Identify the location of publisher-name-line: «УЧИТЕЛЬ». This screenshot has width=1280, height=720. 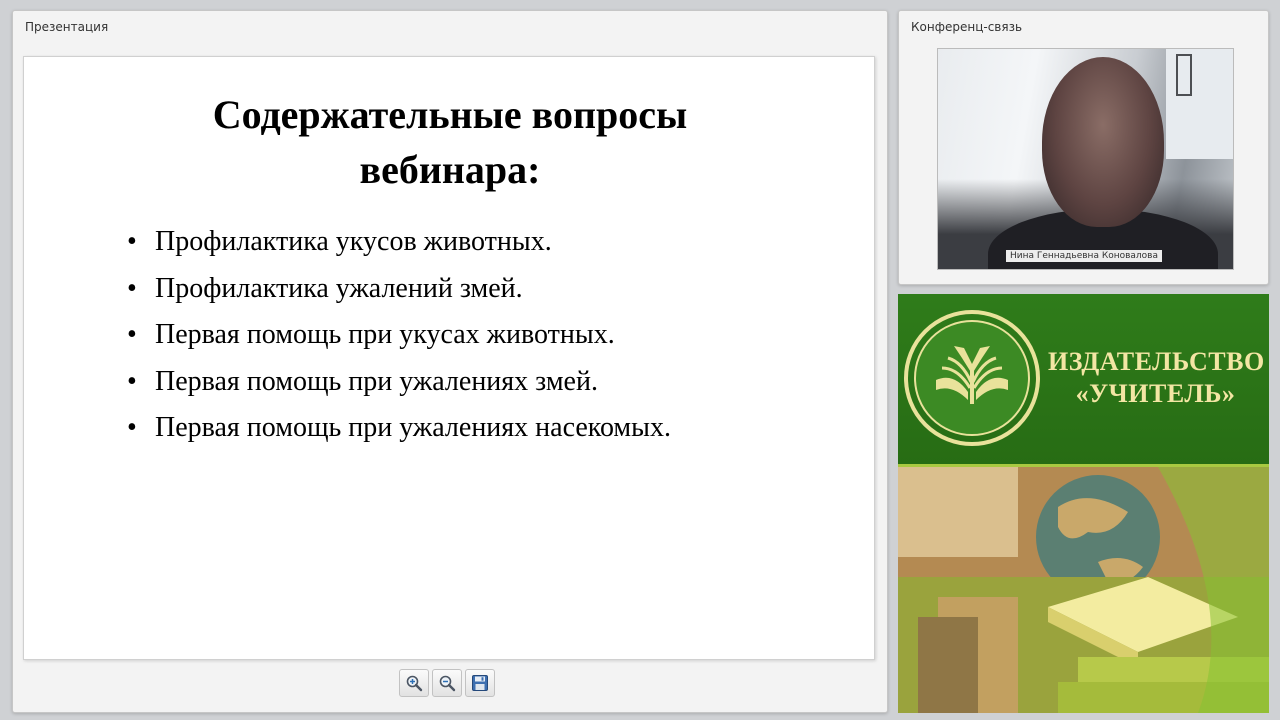
(1155, 393).